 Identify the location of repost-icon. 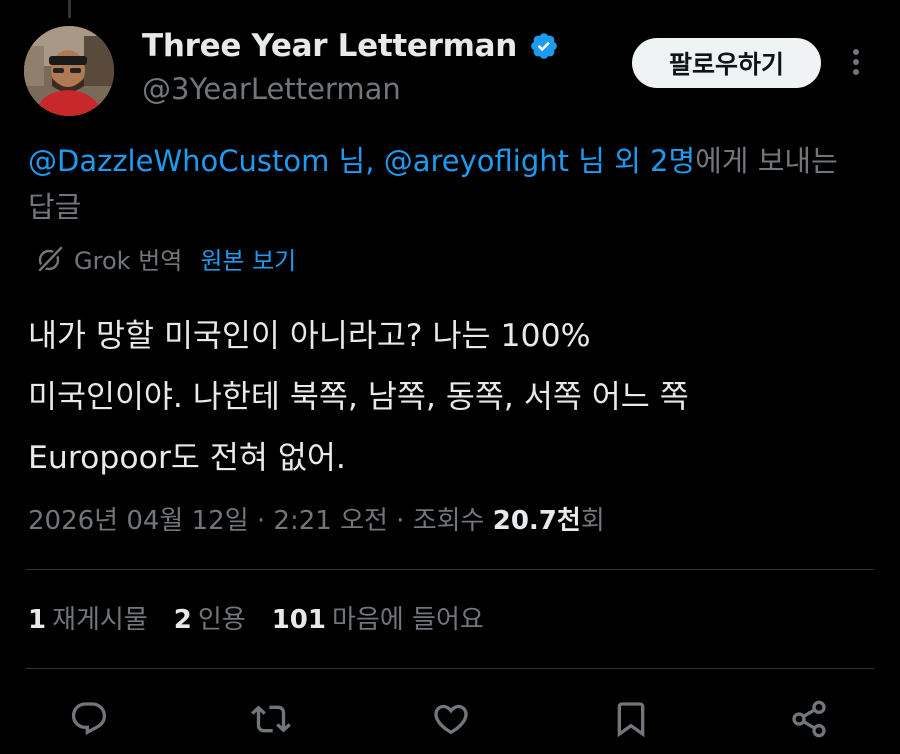
(271, 719).